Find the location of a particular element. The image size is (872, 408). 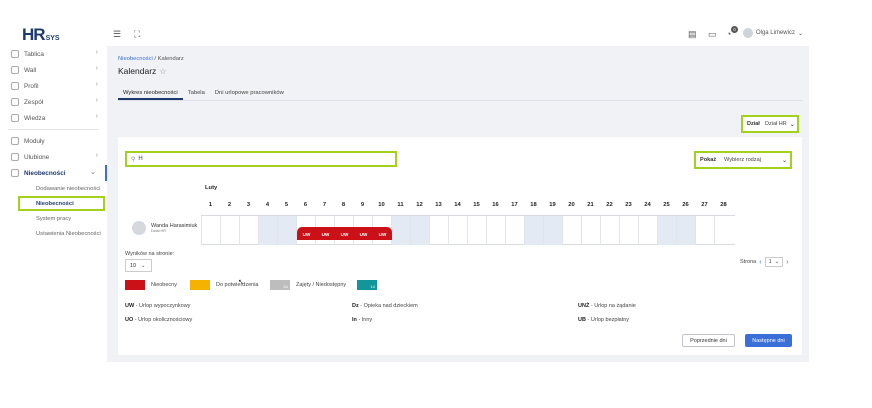

prev-page-icon: ‹ is located at coordinates (760, 262).